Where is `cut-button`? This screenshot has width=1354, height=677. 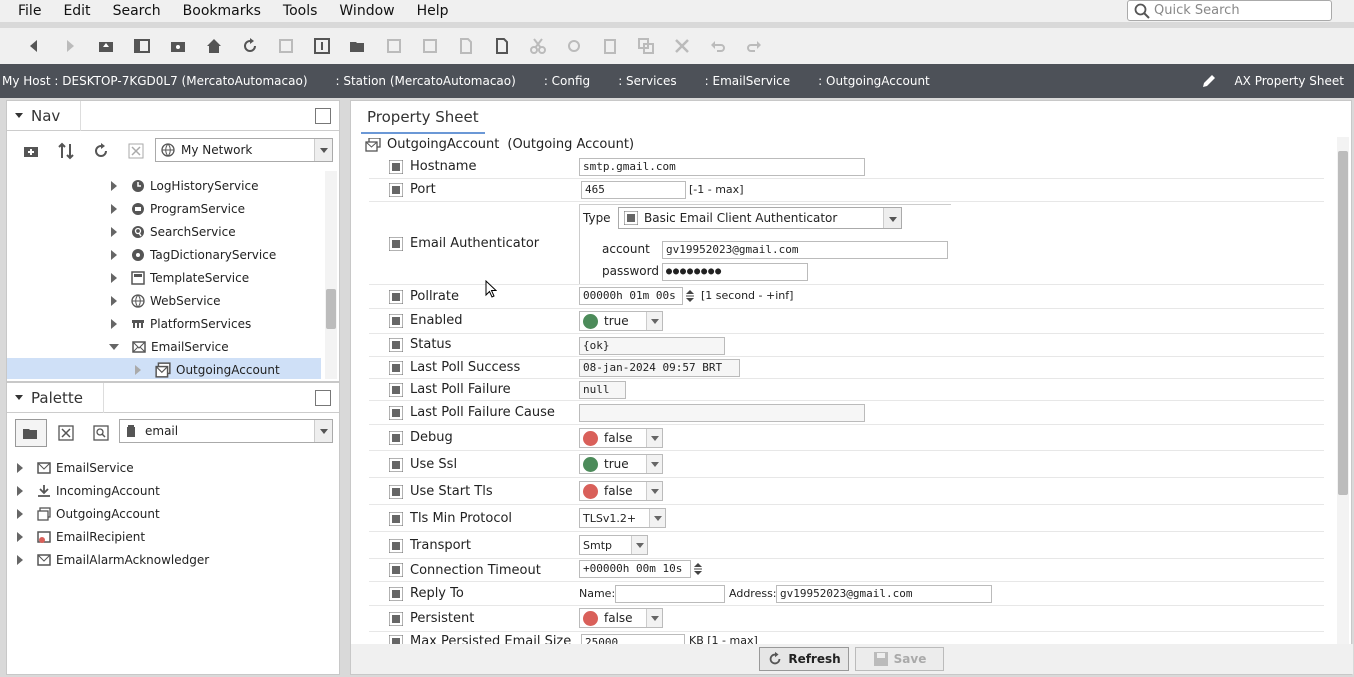
cut-button is located at coordinates (538, 46).